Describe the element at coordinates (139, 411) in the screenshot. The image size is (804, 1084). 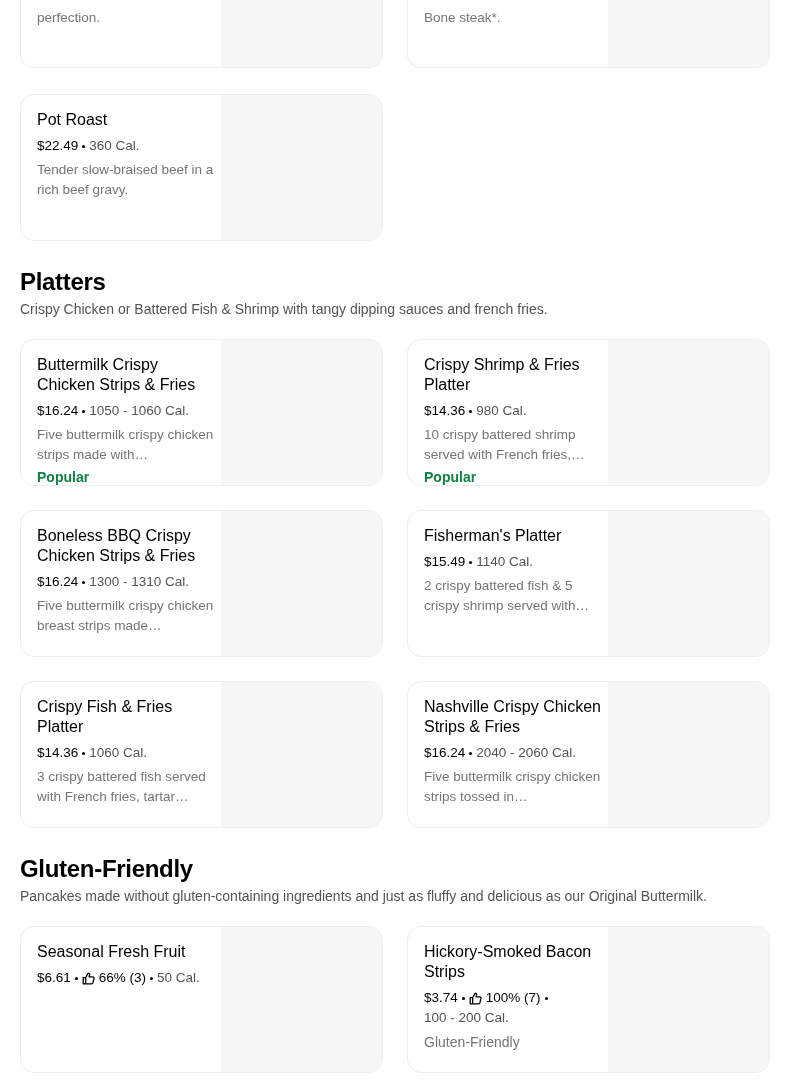
I see `item-calories: 1050 - 1060 Cal.` at that location.